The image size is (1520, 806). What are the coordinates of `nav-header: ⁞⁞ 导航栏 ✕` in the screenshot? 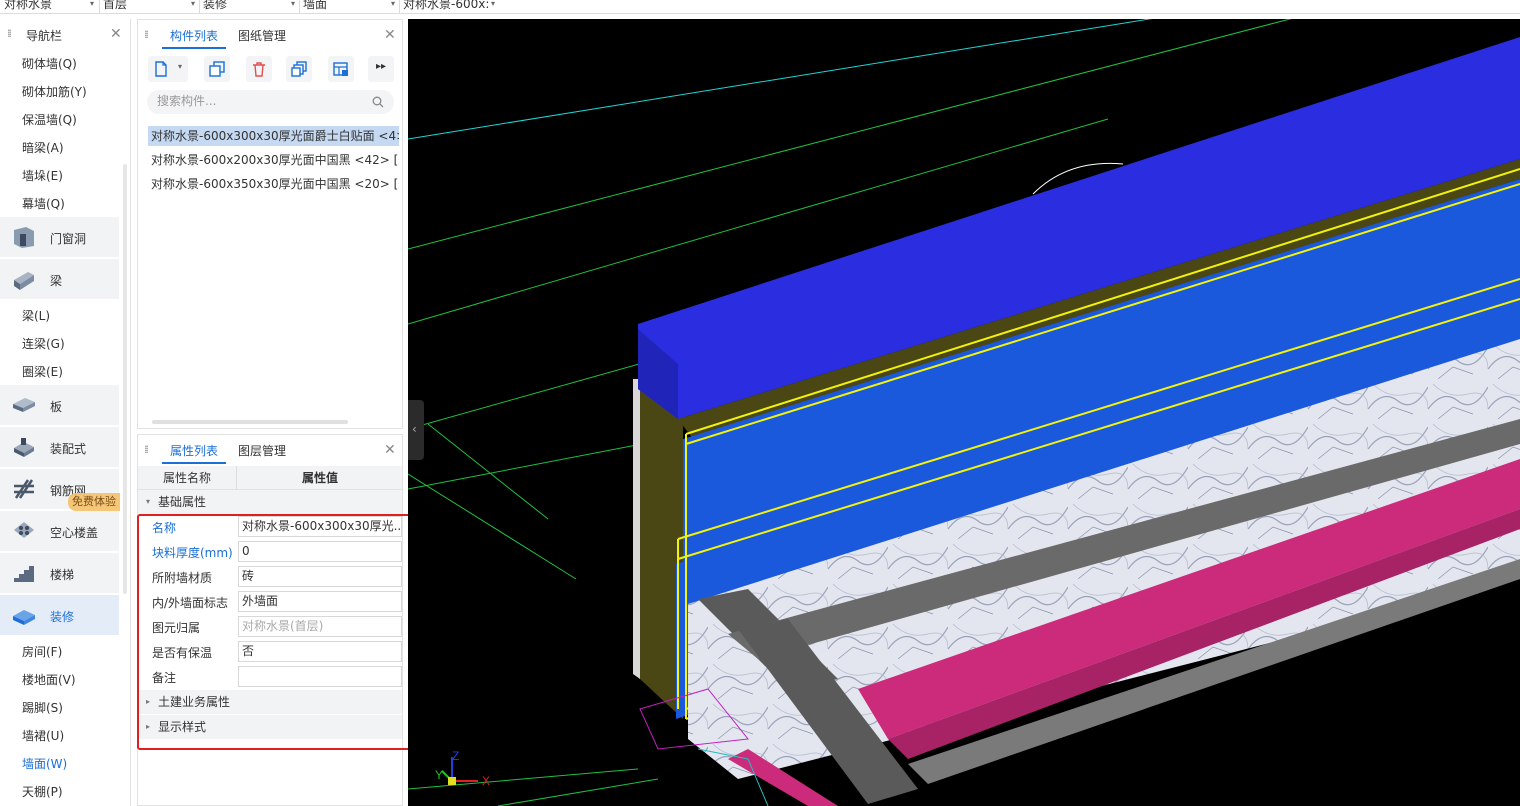 It's located at (65, 34).